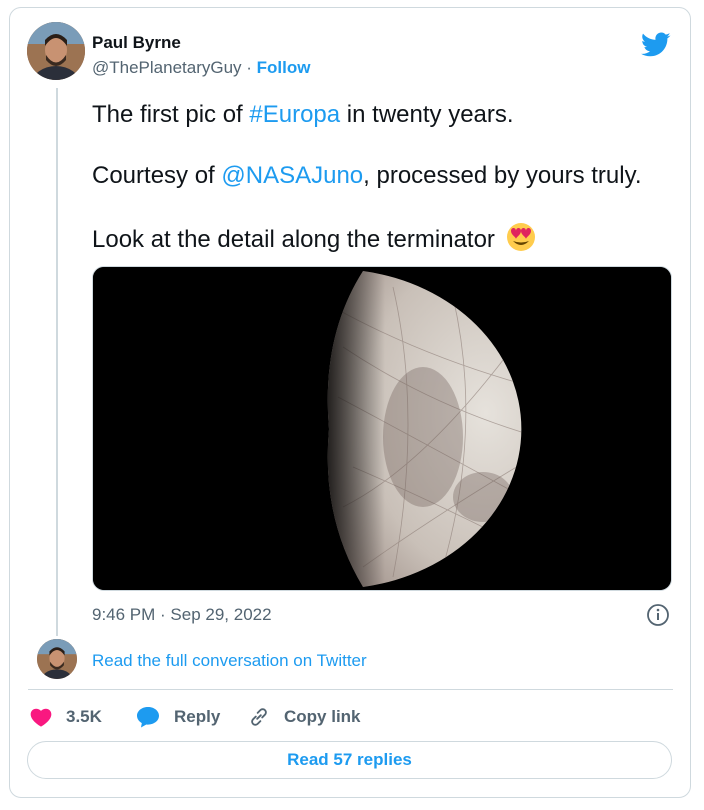 The width and height of the screenshot is (704, 810). I want to click on hashtag-link: #Europa, so click(294, 114).